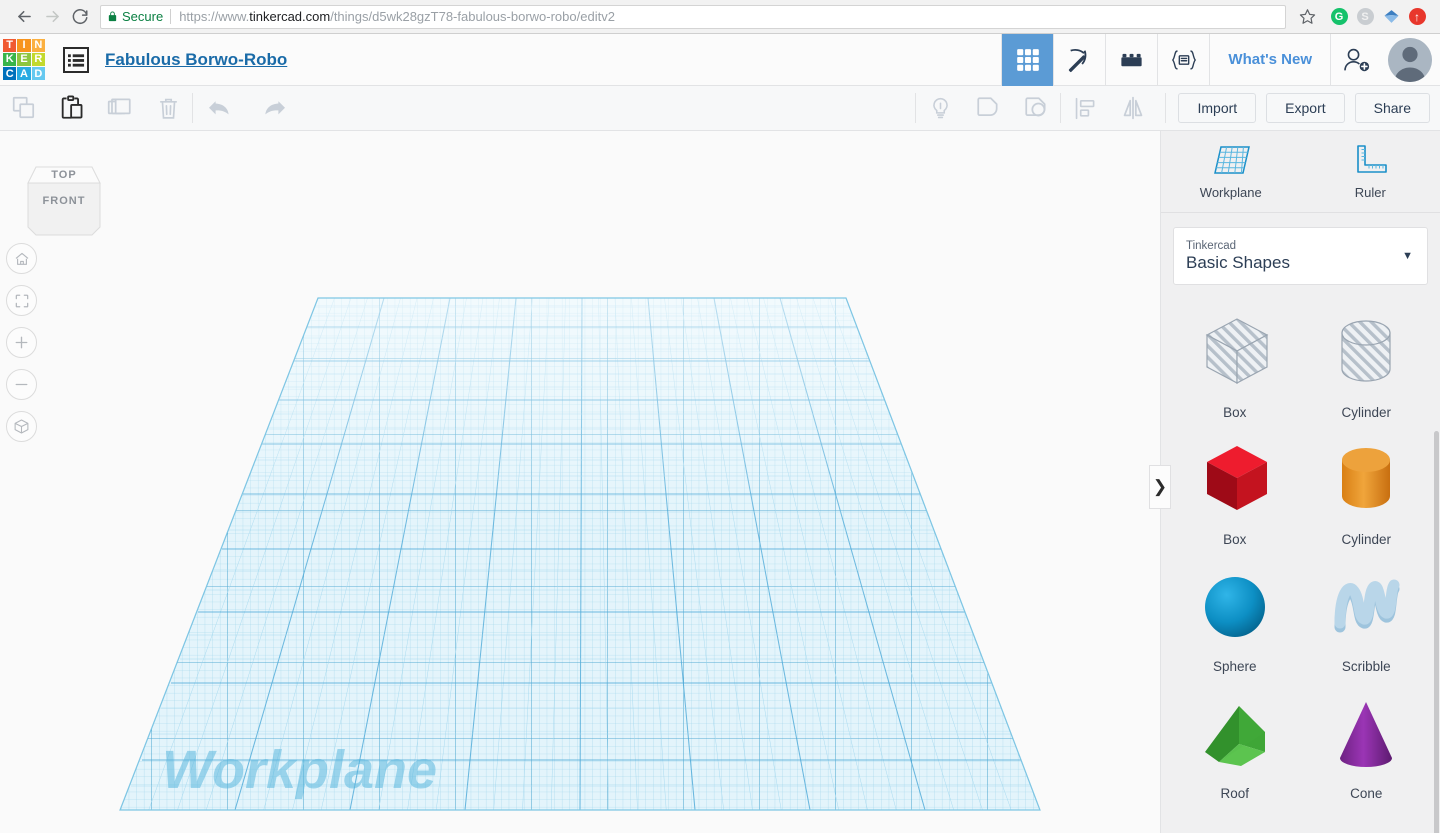  I want to click on secure-label: Secure, so click(143, 16).